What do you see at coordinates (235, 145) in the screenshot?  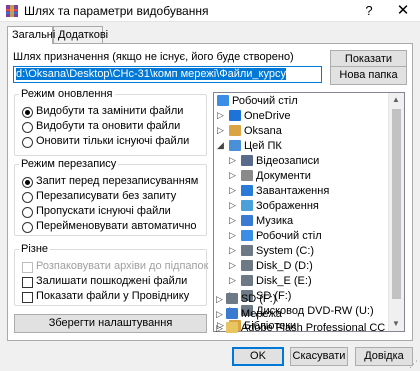 I see `computer-icon` at bounding box center [235, 145].